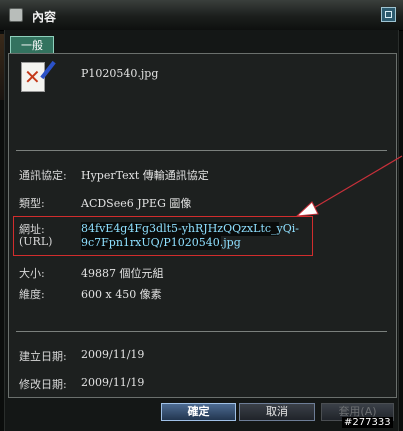 This screenshot has height=431, width=403. Describe the element at coordinates (198, 412) in the screenshot. I see `ok-button: 確定` at that location.